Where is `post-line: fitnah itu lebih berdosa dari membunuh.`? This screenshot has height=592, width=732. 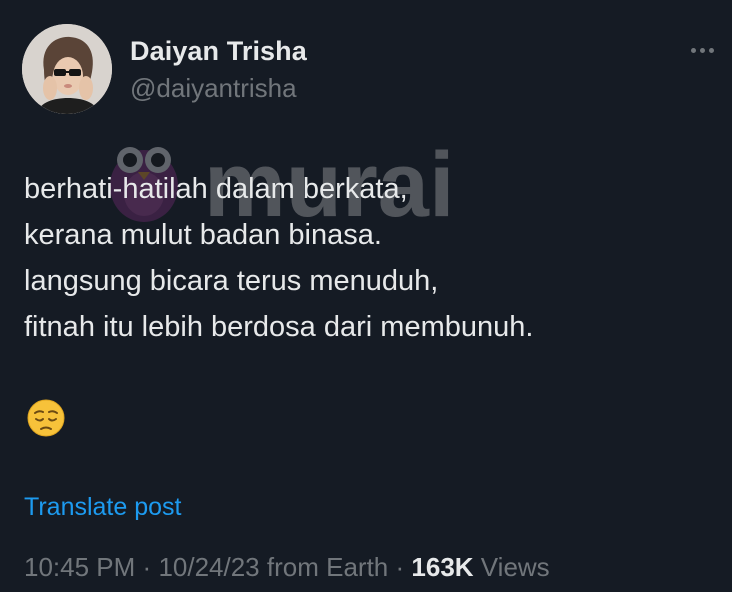 post-line: fitnah itu lebih berdosa dari membunuh. is located at coordinates (279, 327).